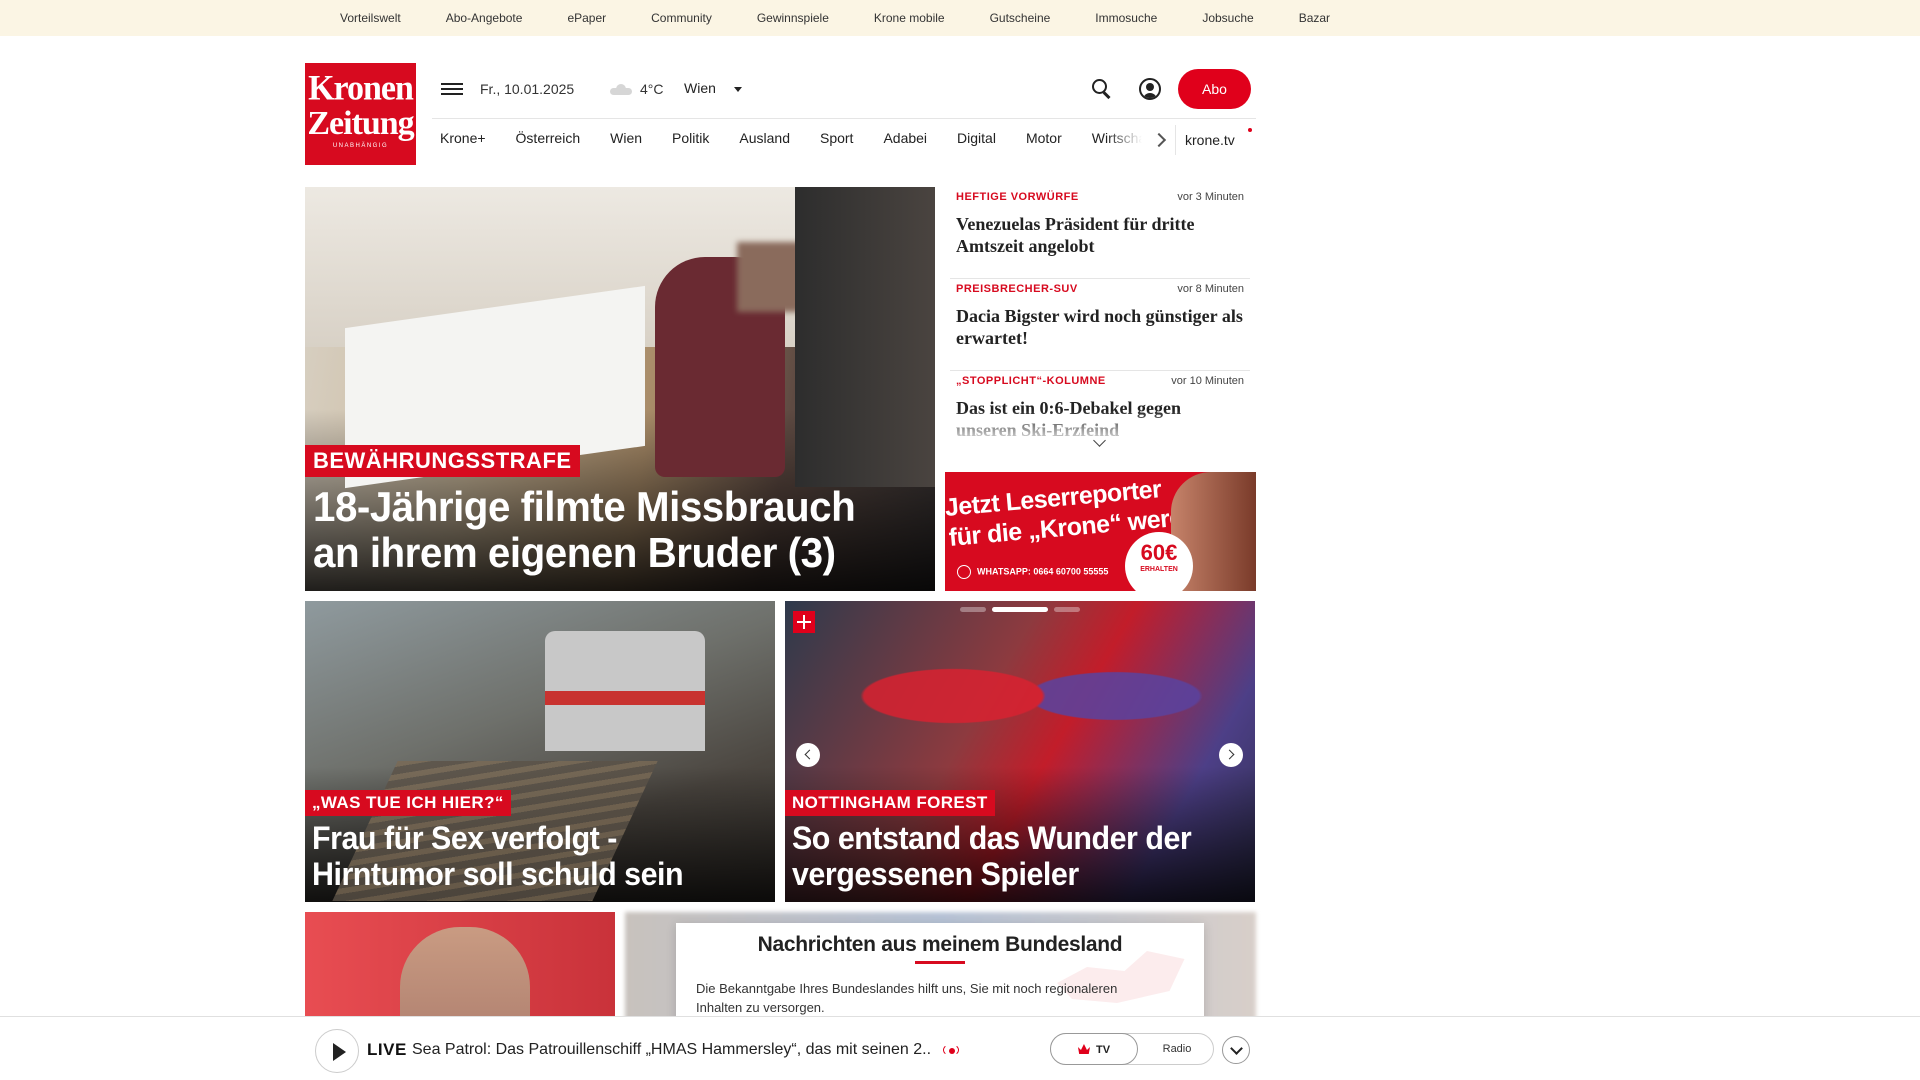 The width and height of the screenshot is (1920, 1080). I want to click on nav-item-krone-tv: krone.tv, so click(1210, 140).